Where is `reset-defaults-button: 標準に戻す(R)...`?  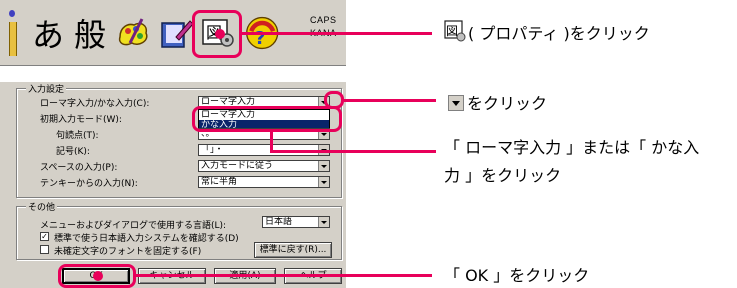
reset-defaults-button: 標準に戻す(R)... is located at coordinates (293, 250).